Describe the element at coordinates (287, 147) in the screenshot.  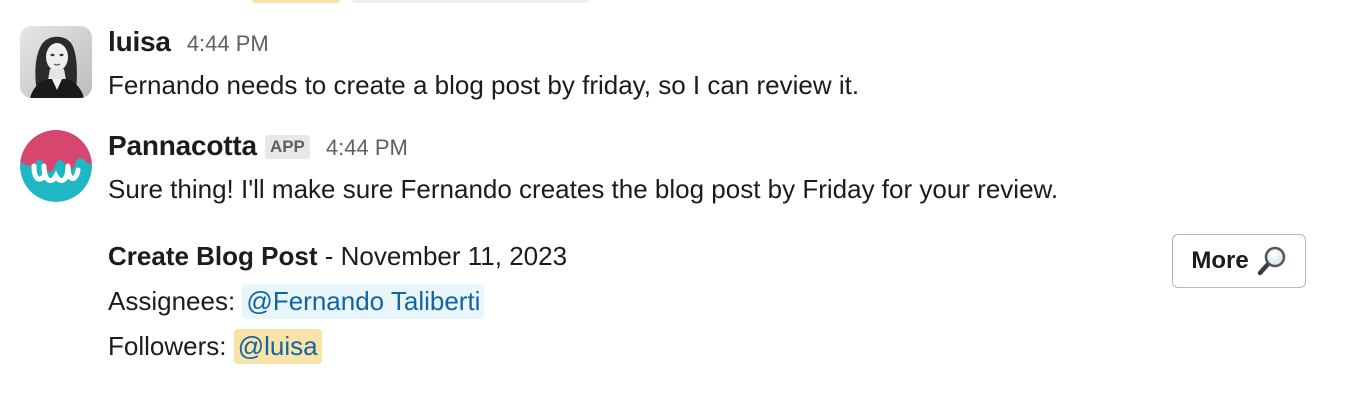
I see `app-badge: APP` at that location.